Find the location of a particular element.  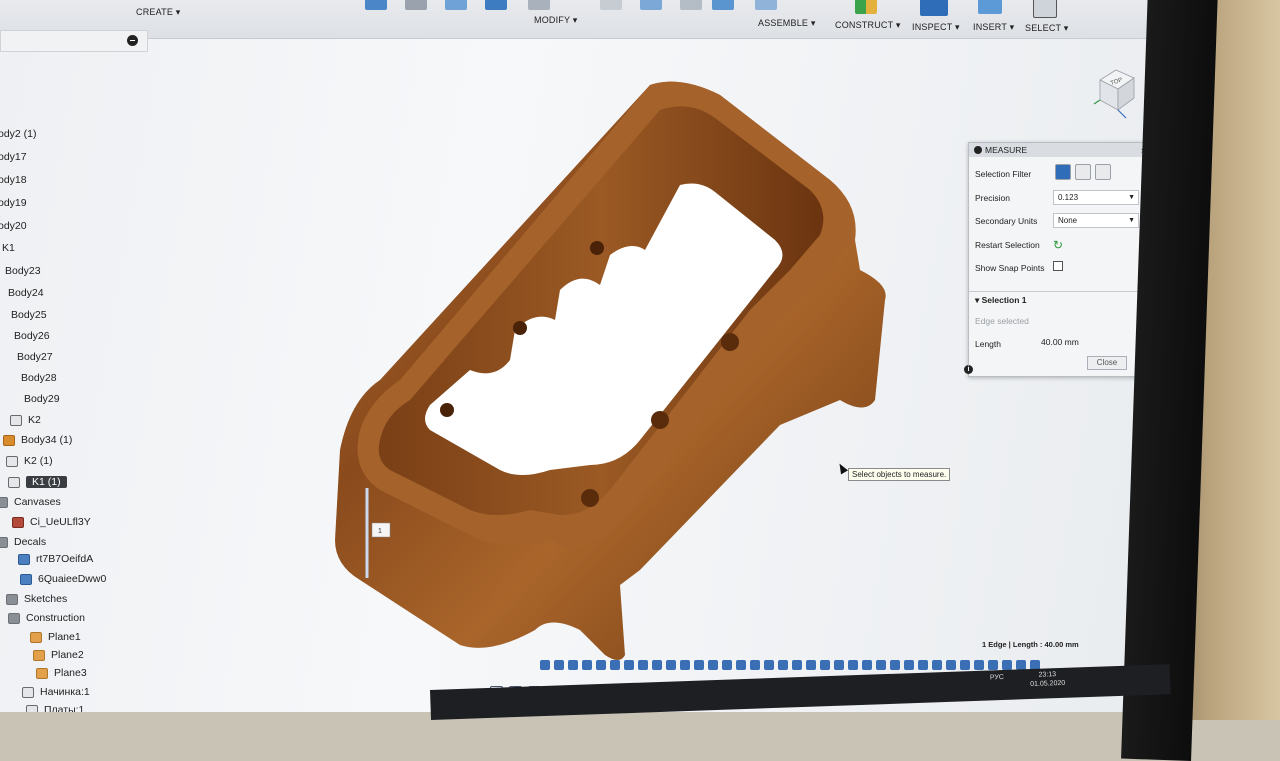

insert-menu: INSERT ▾ is located at coordinates (993, 27).